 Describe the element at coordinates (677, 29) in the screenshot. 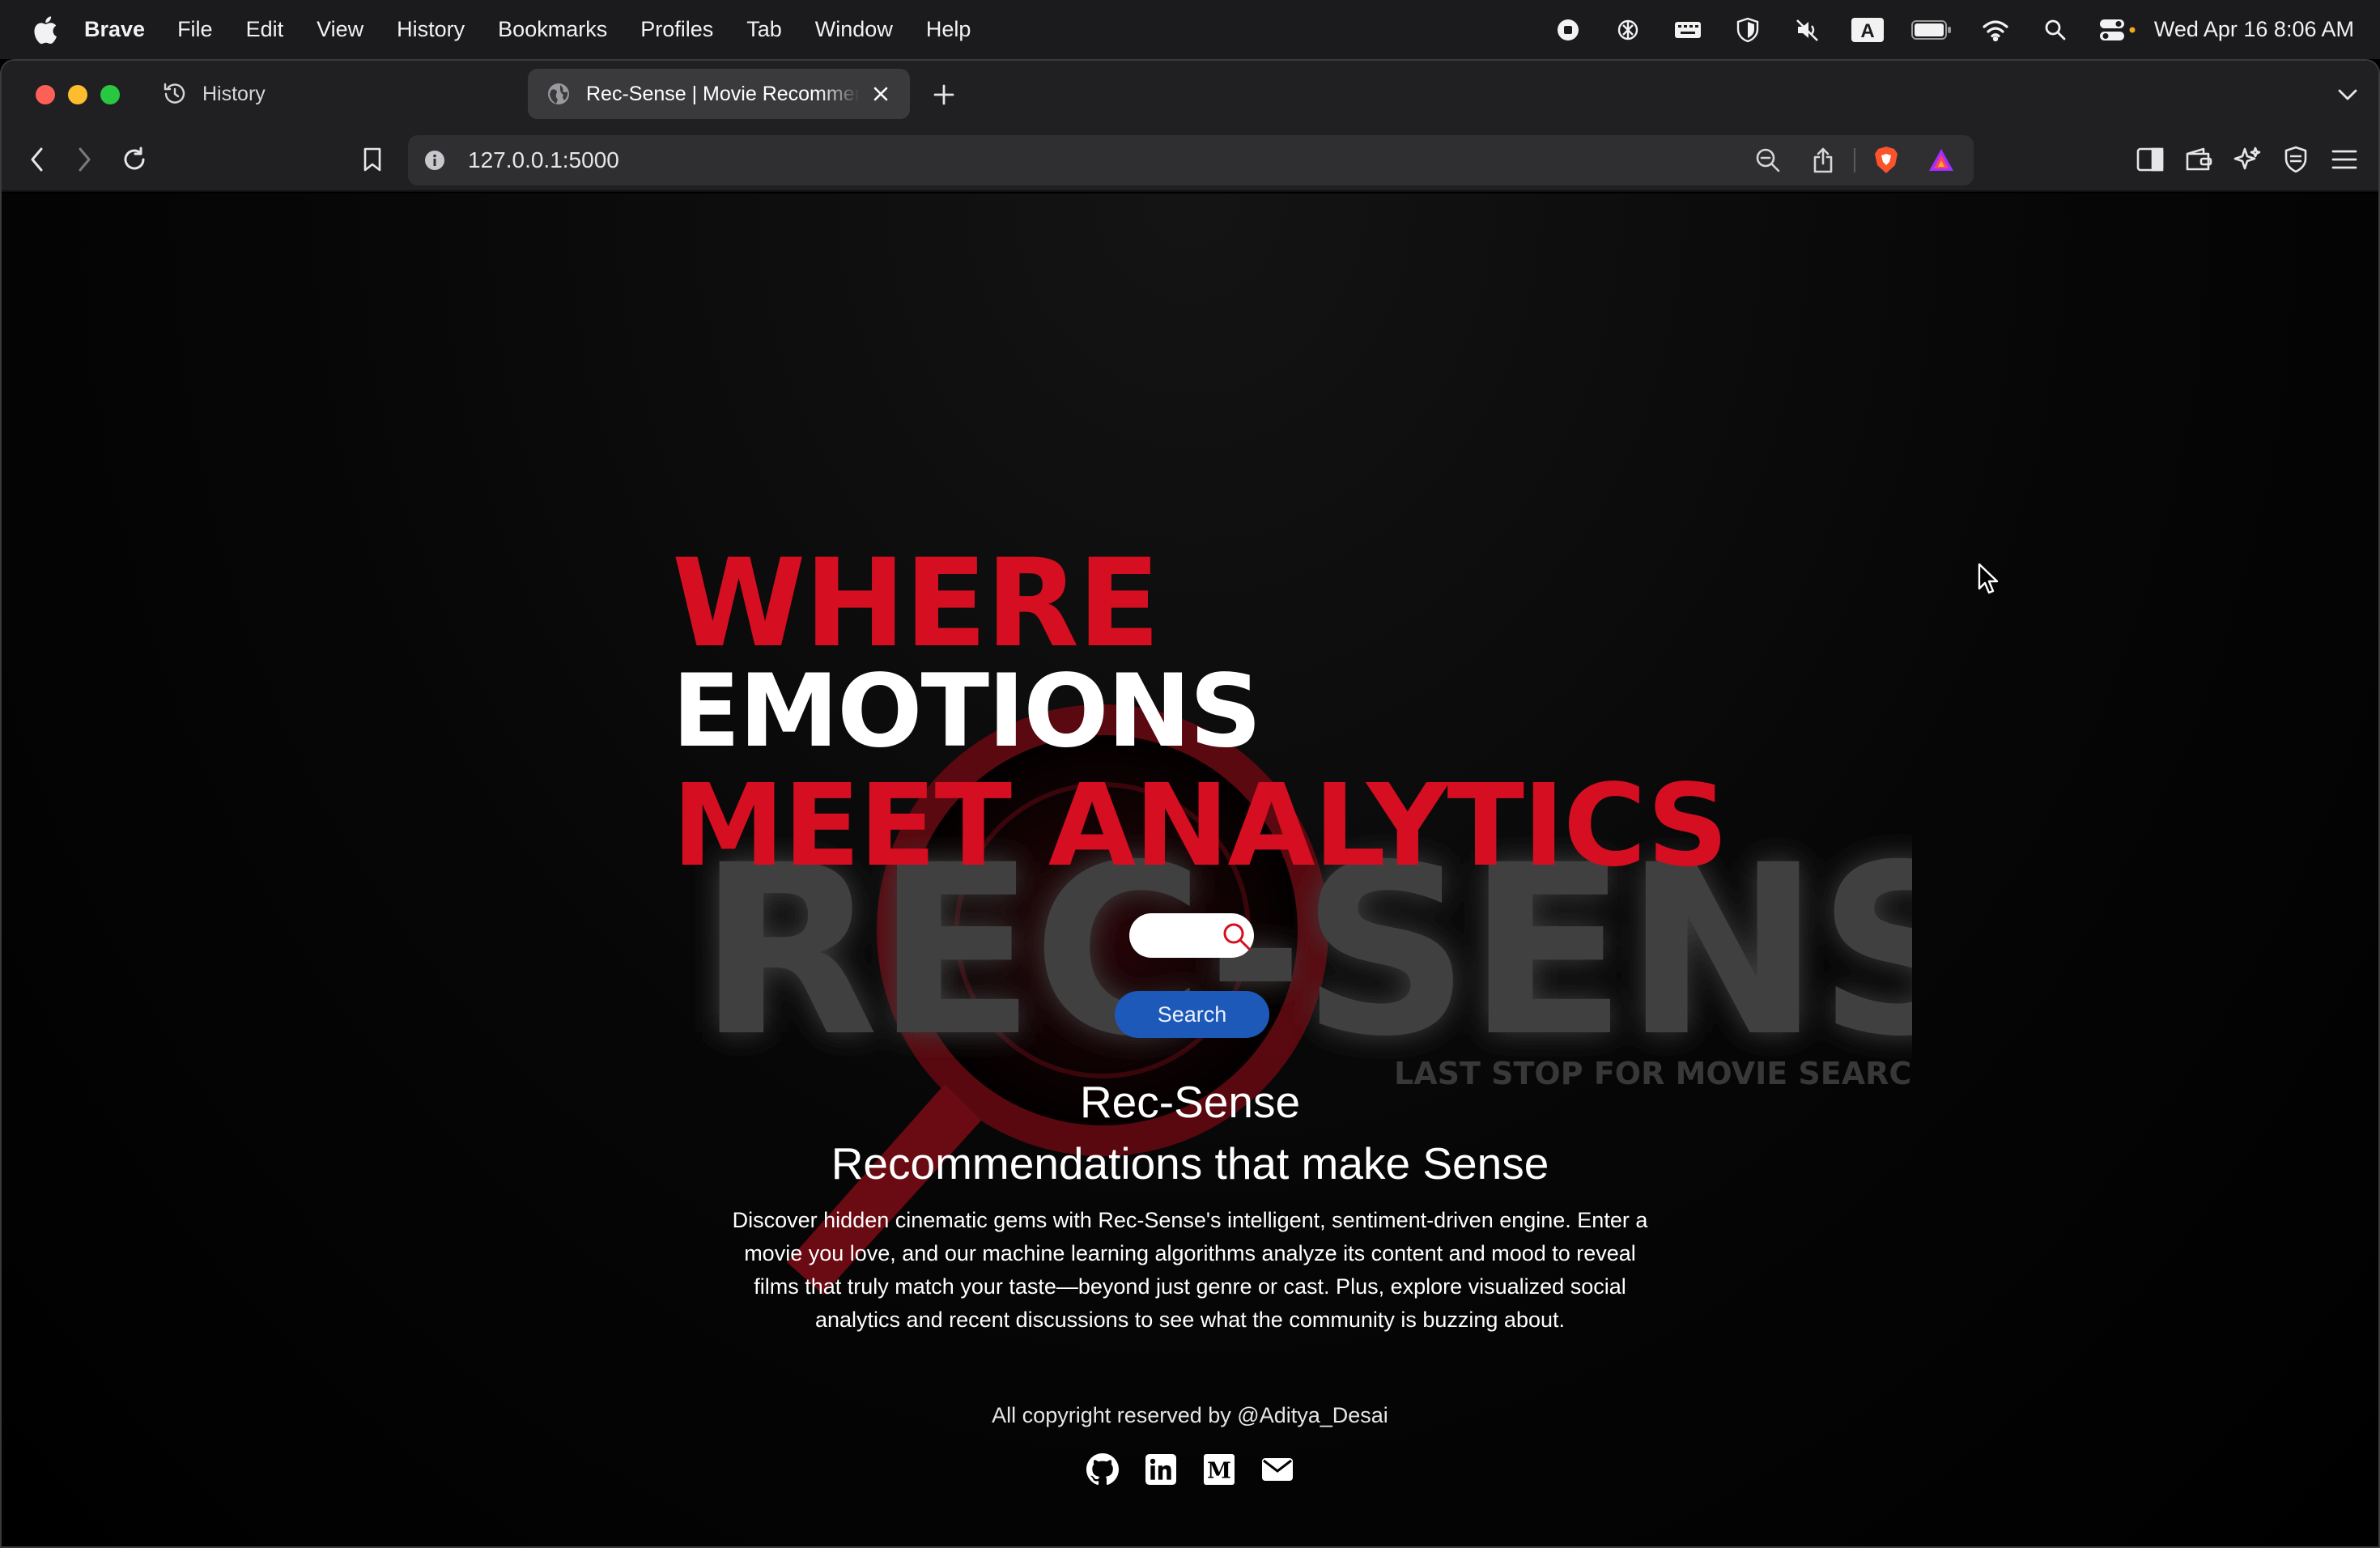

I see `menu-profiles: Profiles` at that location.